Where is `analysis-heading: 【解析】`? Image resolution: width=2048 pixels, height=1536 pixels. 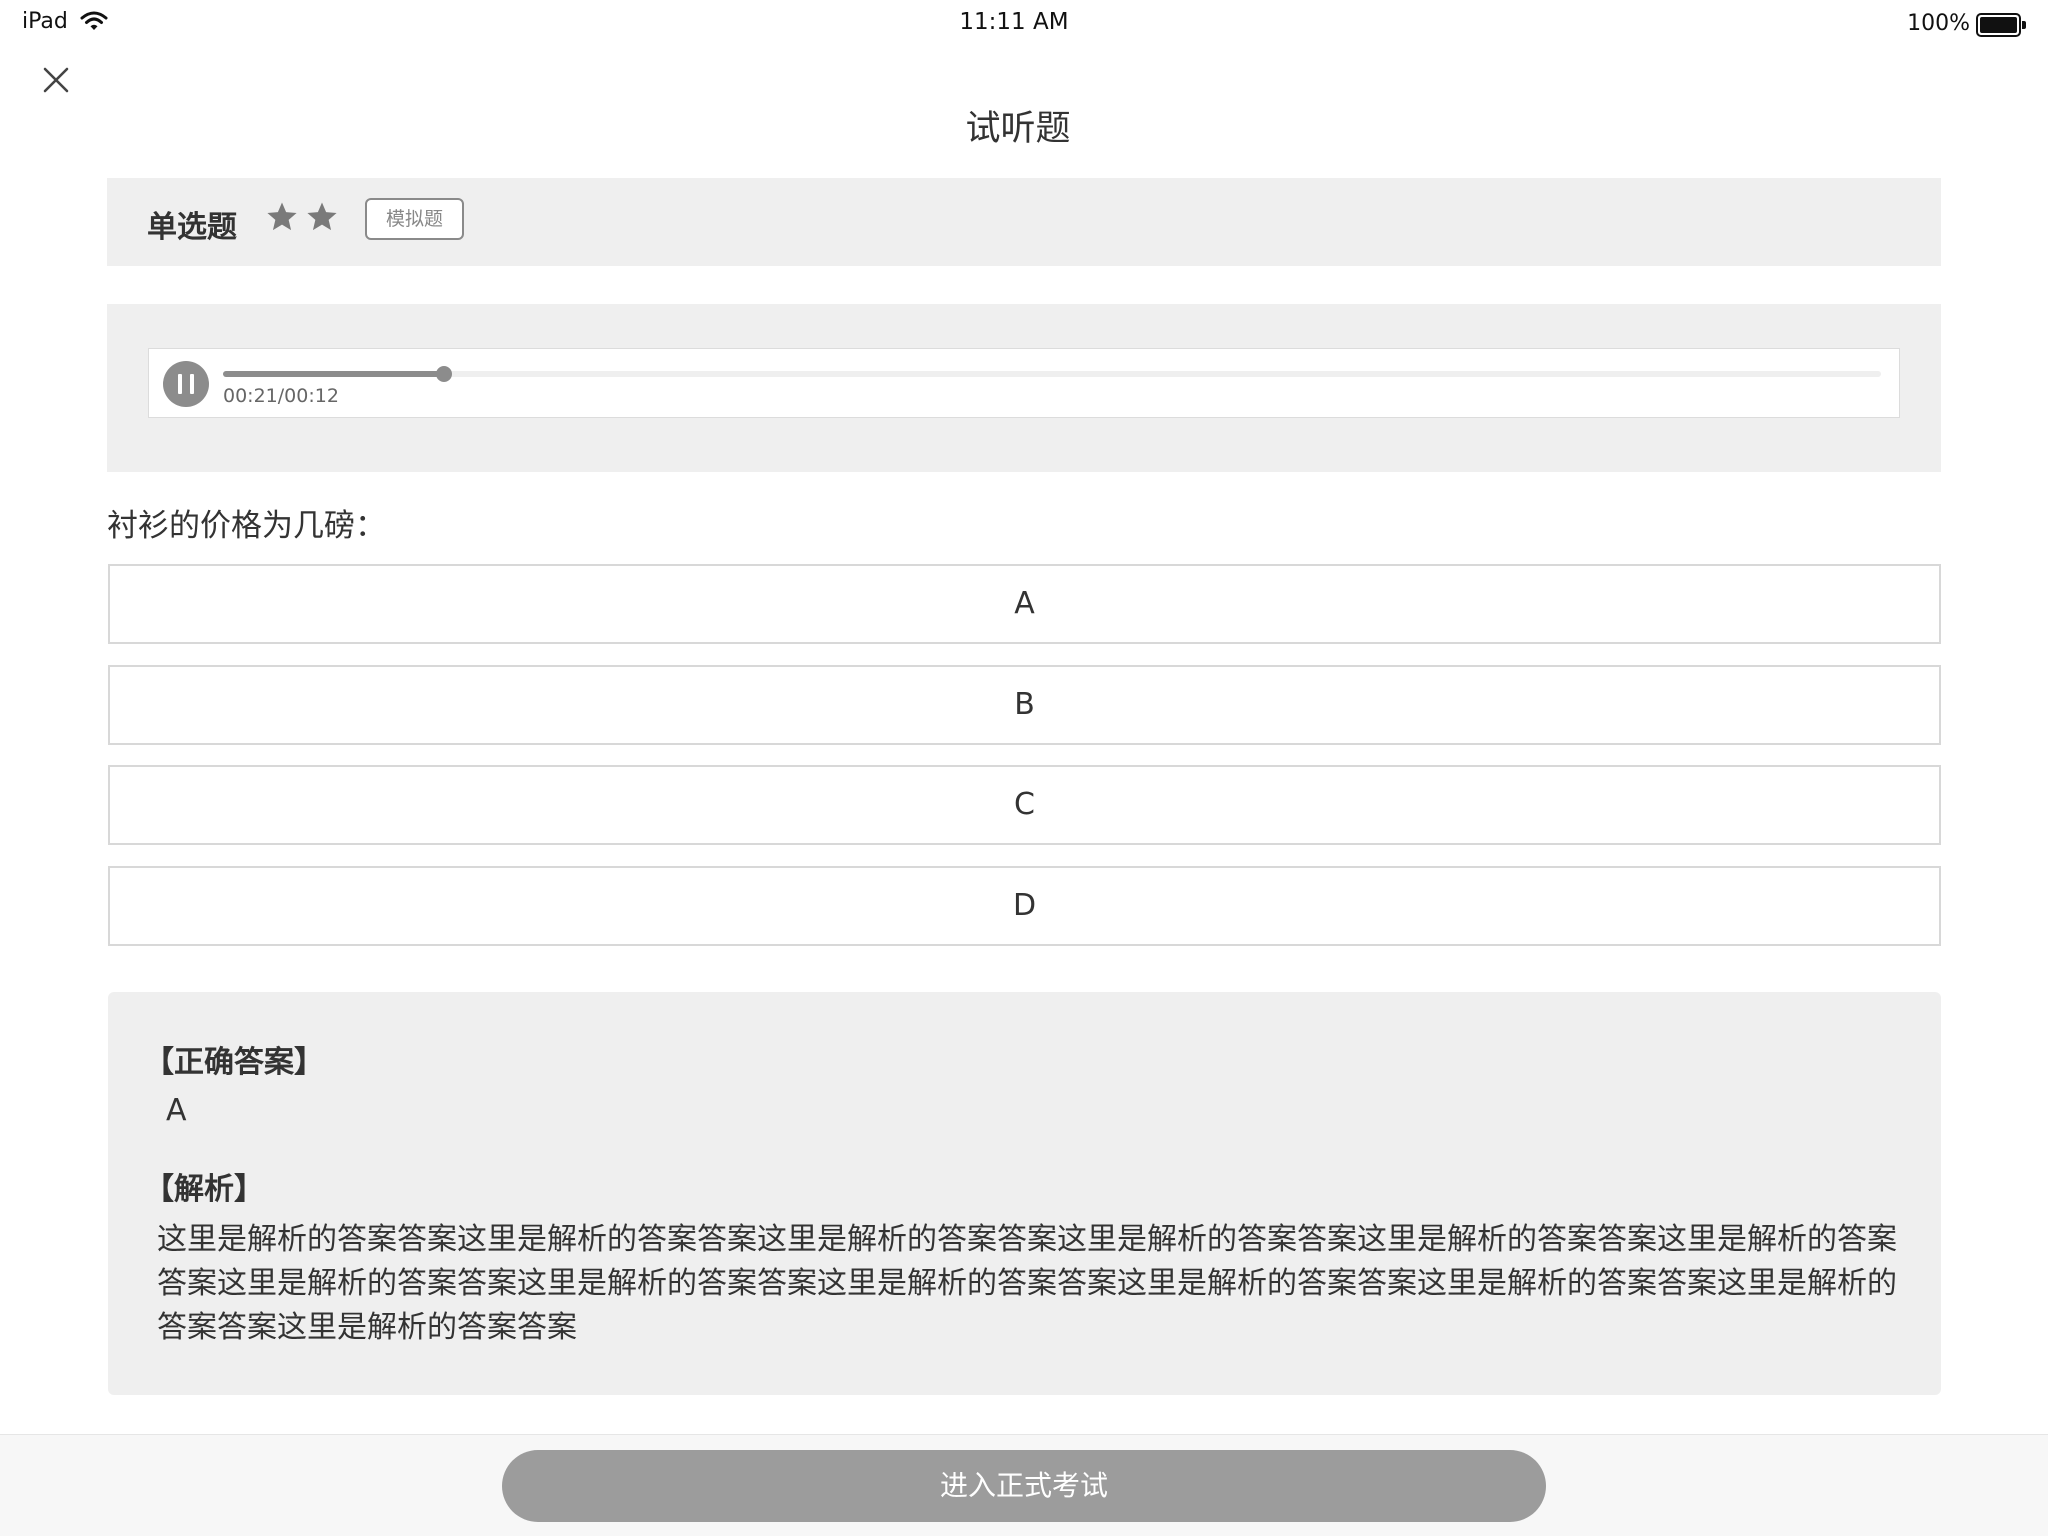 analysis-heading: 【解析】 is located at coordinates (204, 1189).